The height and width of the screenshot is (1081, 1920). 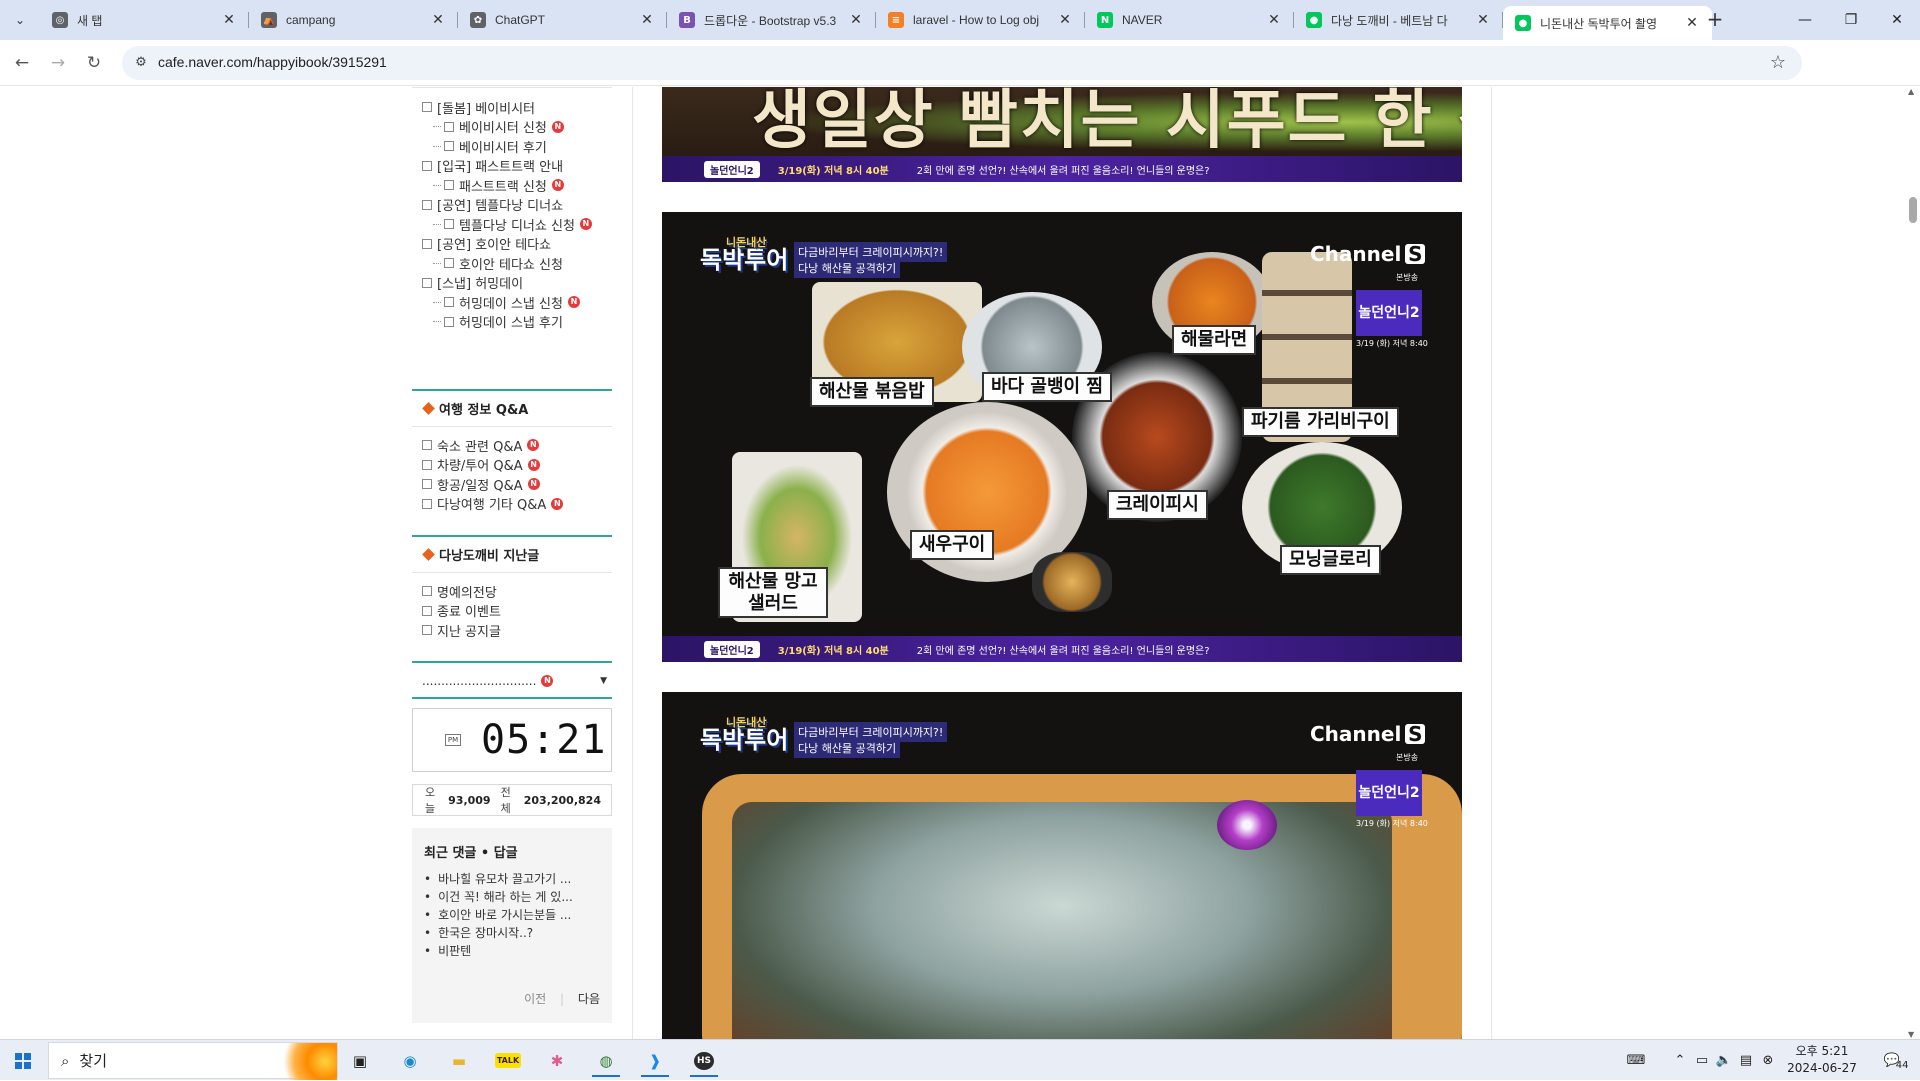 What do you see at coordinates (1851, 20) in the screenshot?
I see `restore-button: ❐` at bounding box center [1851, 20].